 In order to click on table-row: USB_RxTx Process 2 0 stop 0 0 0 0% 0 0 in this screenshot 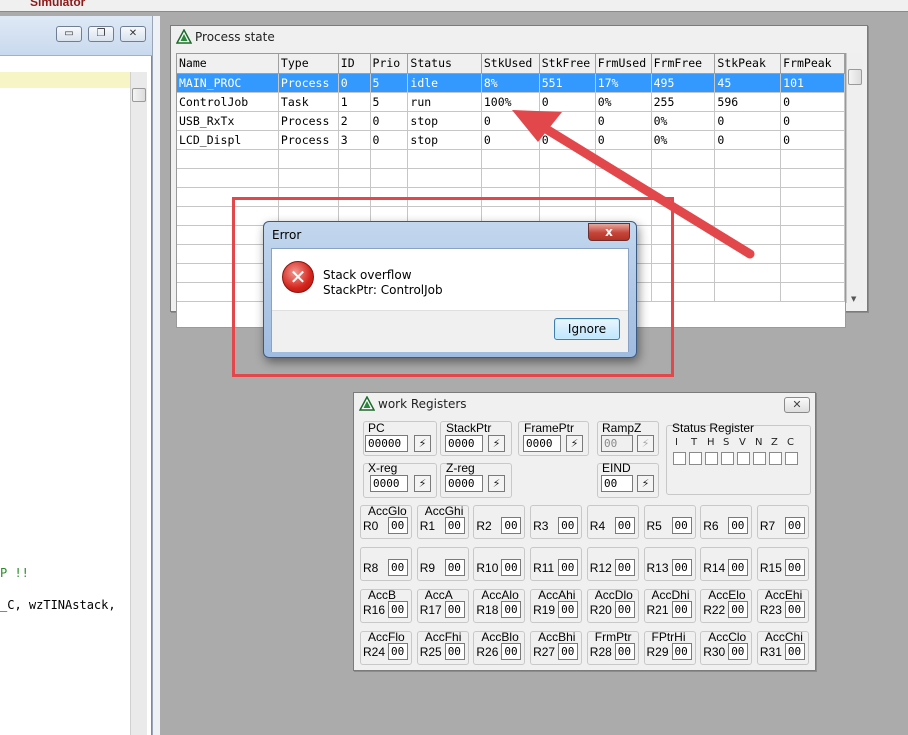, I will do `click(511, 121)`.